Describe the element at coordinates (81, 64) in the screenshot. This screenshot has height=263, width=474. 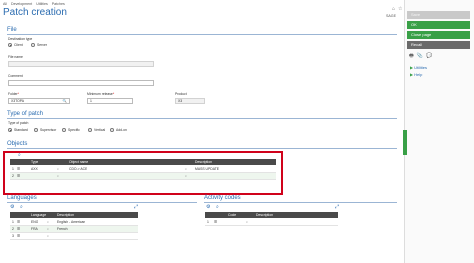
I see `file-name-field` at that location.